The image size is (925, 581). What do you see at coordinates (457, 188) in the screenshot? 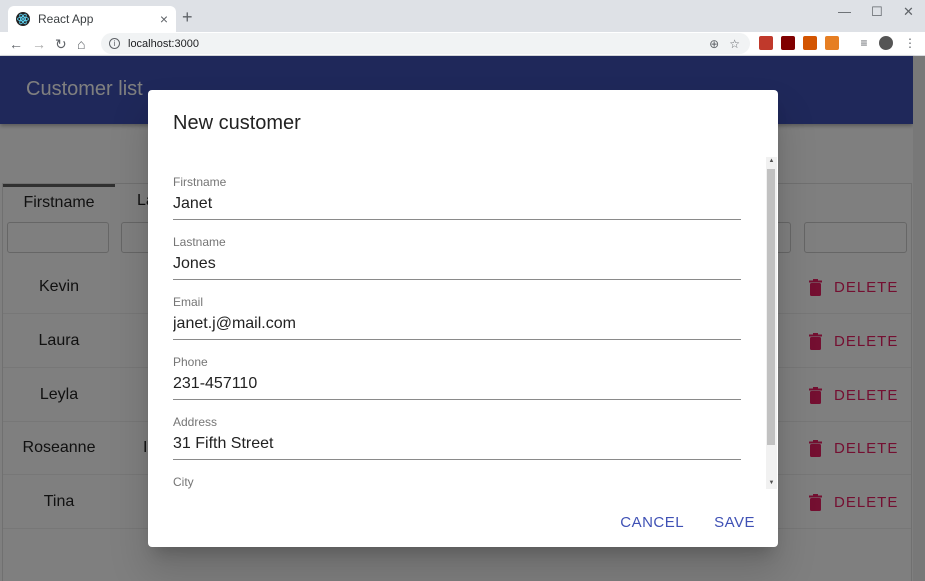
I see `firstname-field: Firstname` at bounding box center [457, 188].